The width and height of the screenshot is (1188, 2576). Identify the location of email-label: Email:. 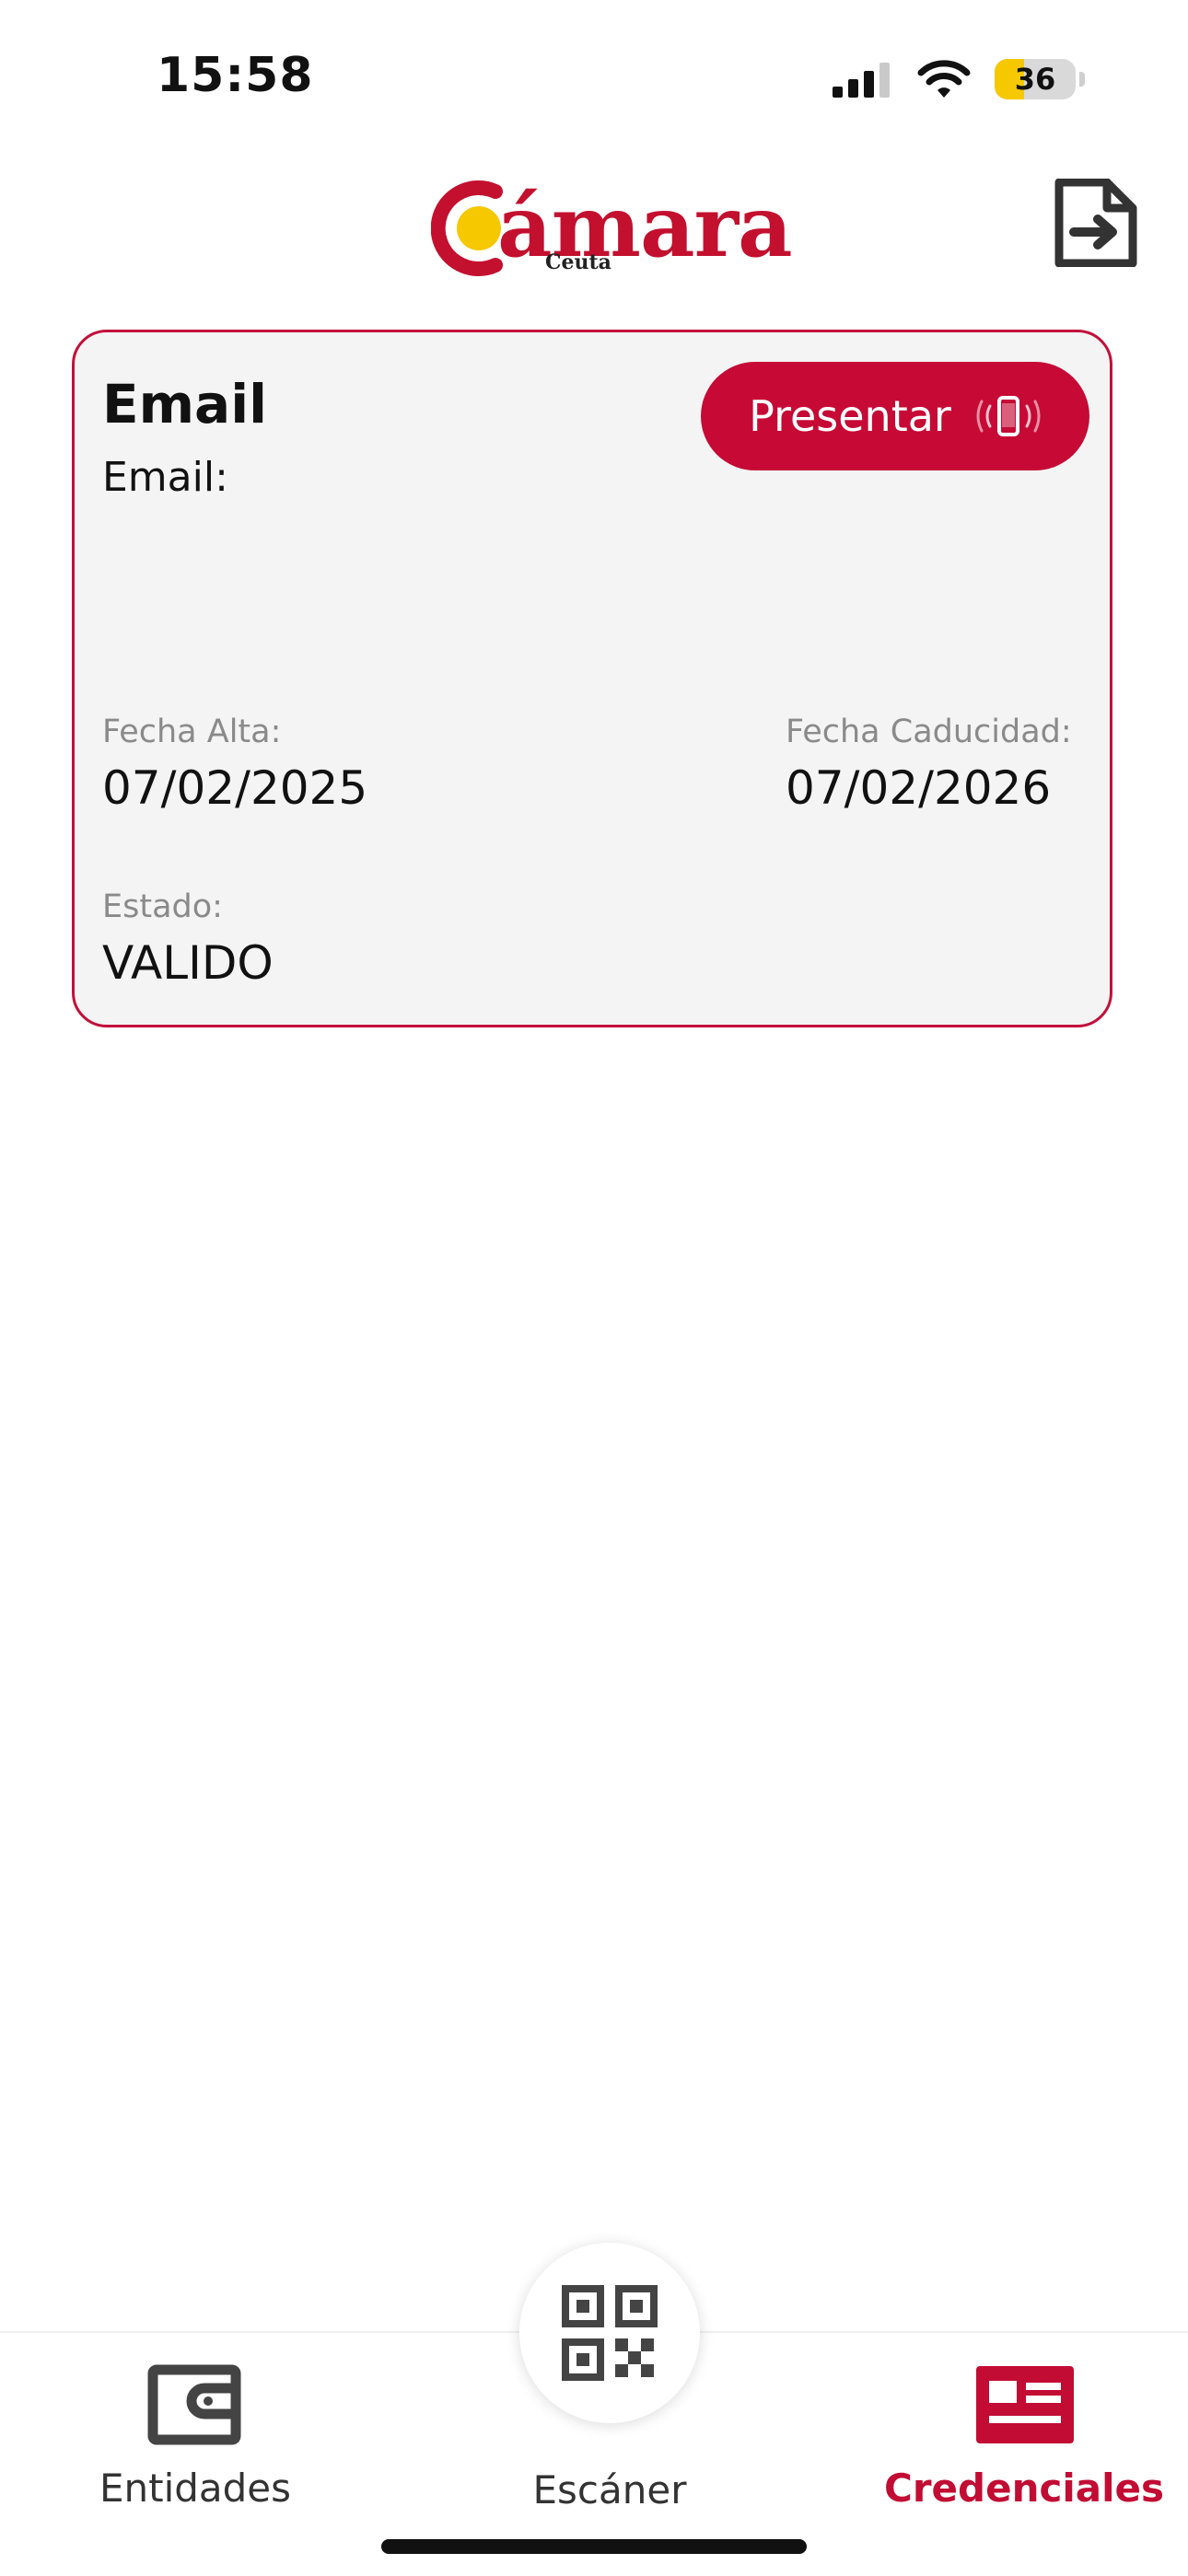
(165, 477).